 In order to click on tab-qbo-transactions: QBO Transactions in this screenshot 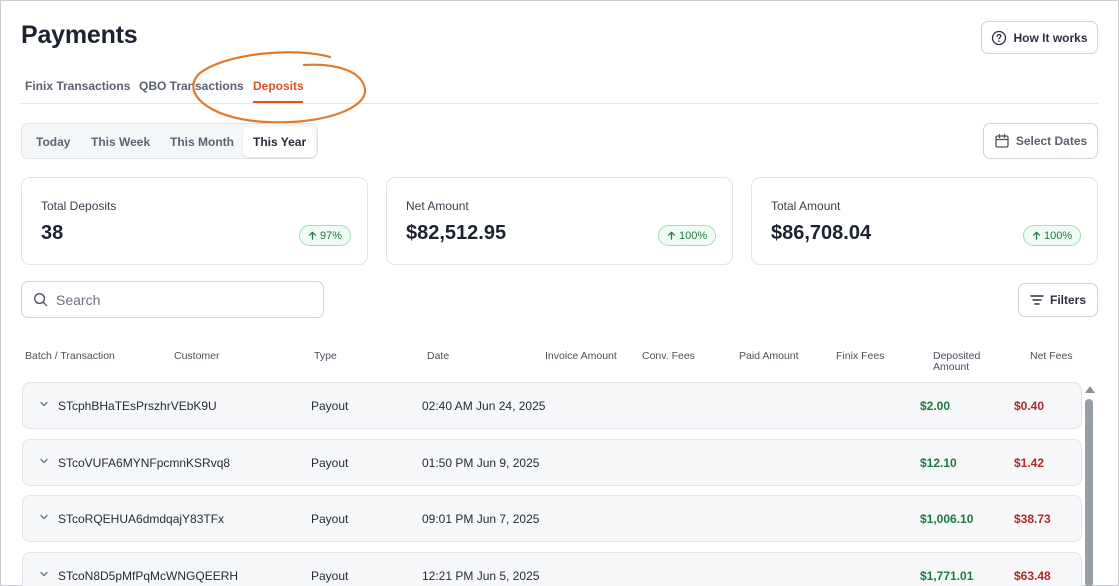, I will do `click(191, 86)`.